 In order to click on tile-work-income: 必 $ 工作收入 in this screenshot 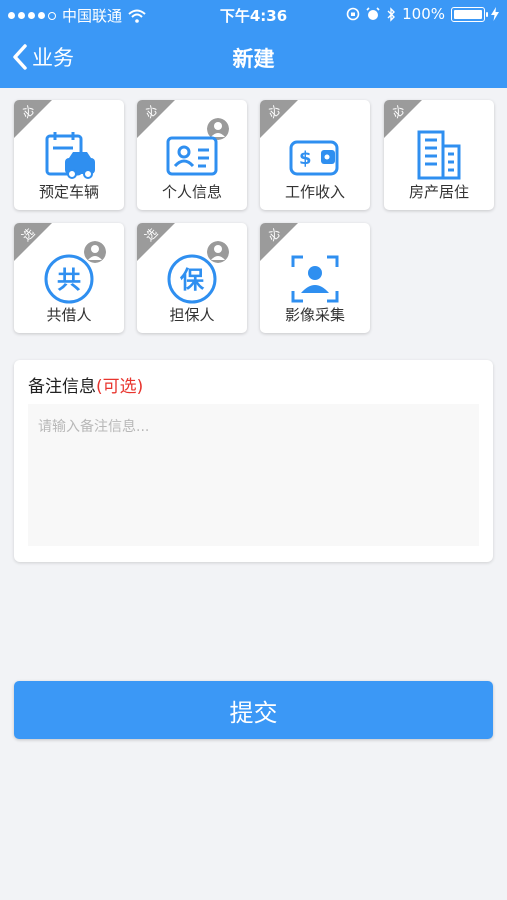, I will do `click(315, 155)`.